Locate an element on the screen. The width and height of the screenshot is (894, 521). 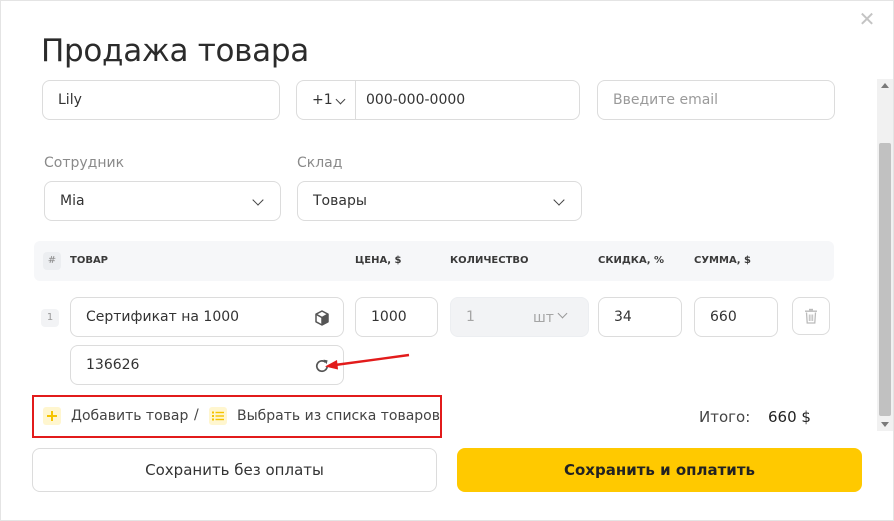
price-value: 1000 is located at coordinates (389, 317).